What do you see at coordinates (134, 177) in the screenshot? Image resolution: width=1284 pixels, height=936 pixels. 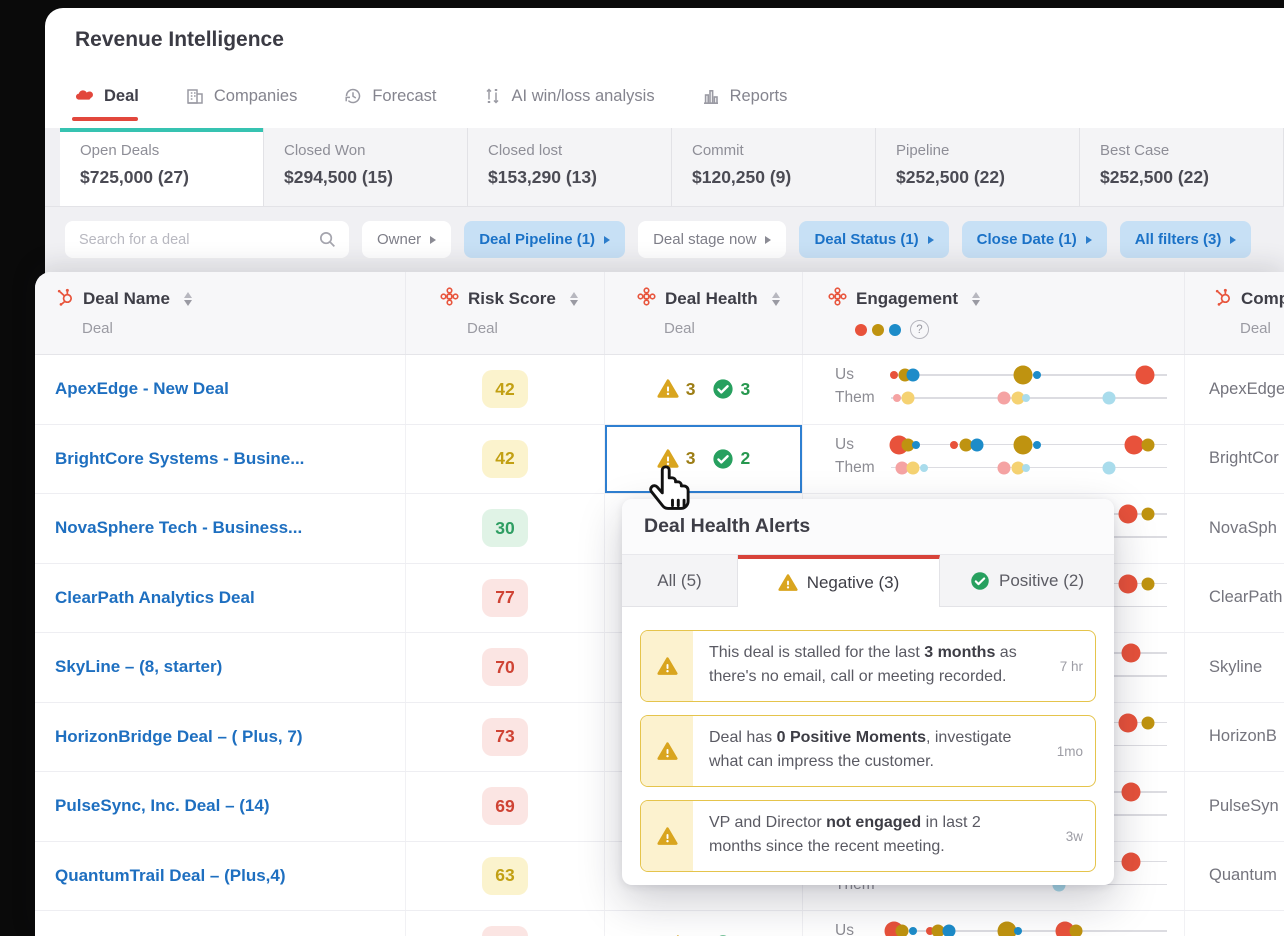 I see `summary-card-value: $725,000 (27)` at bounding box center [134, 177].